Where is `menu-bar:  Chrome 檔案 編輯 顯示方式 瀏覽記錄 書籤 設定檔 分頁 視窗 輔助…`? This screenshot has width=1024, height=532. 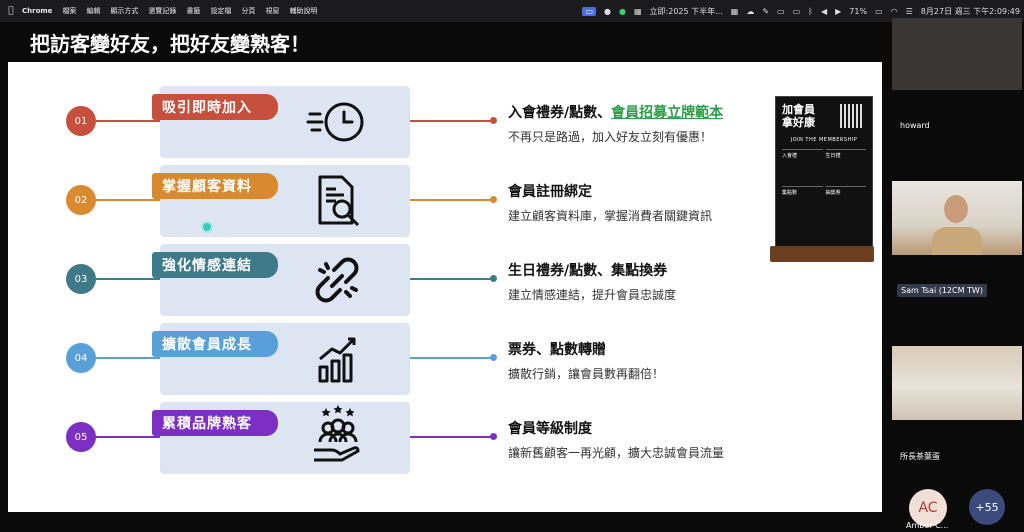 menu-bar:  Chrome 檔案 編輯 顯示方式 瀏覽記錄 書籤 設定檔 分頁 視窗 輔助… is located at coordinates (512, 11).